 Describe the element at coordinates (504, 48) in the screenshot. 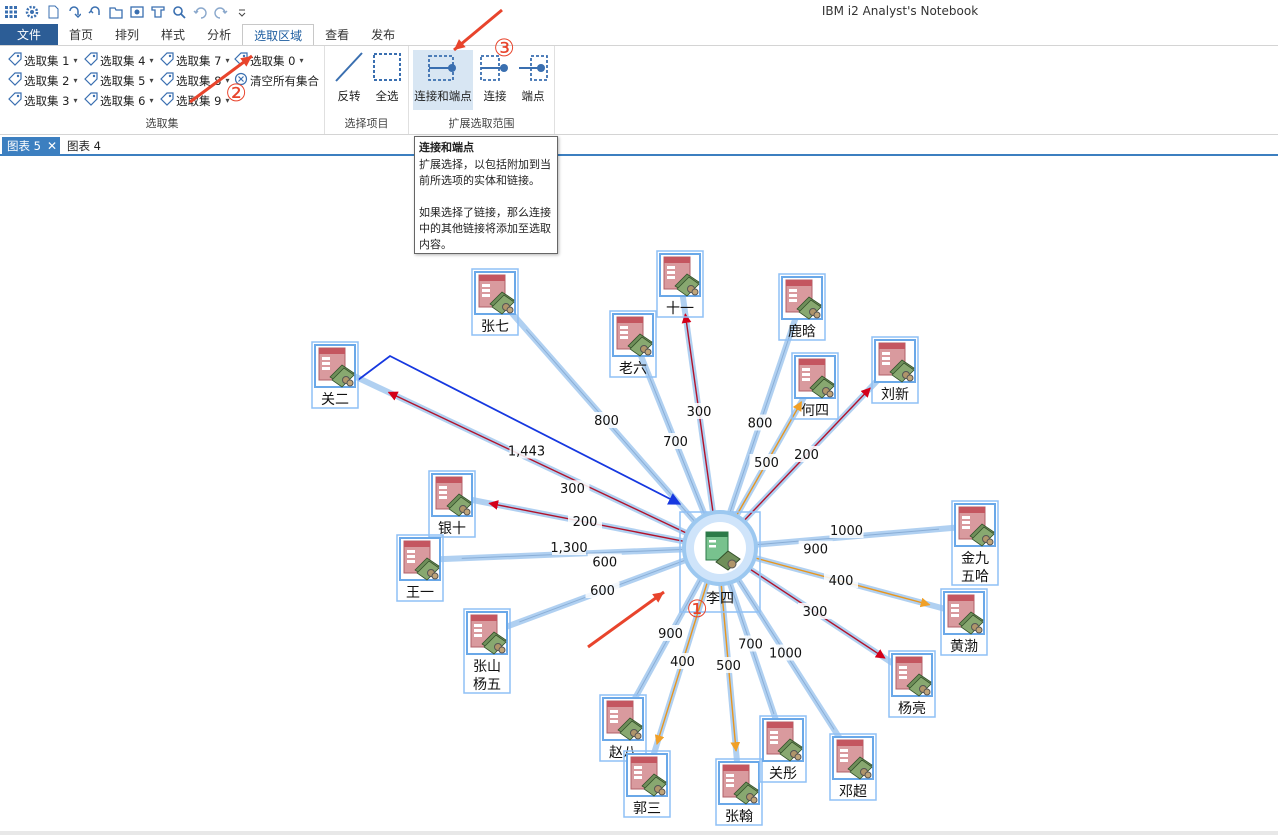

I see `annotation-marker-3: ③` at that location.